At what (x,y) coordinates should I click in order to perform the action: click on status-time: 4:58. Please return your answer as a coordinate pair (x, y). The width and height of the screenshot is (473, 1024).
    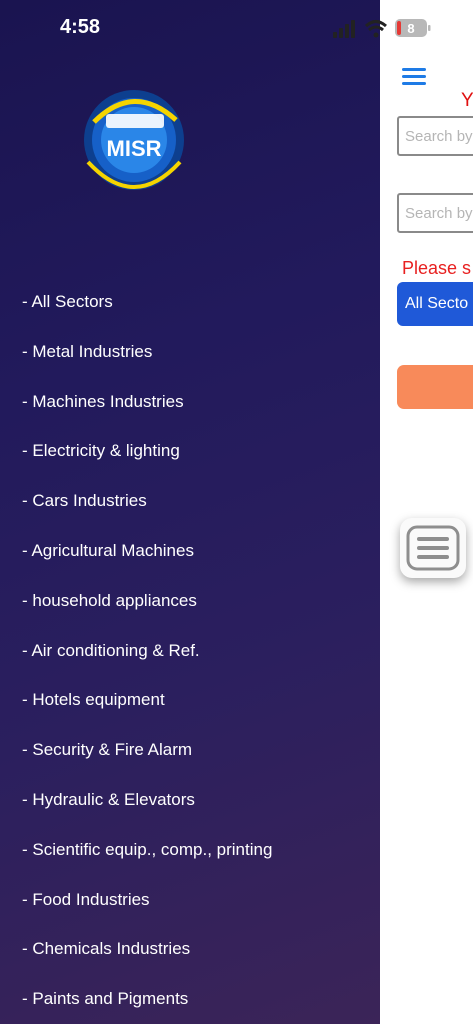
    Looking at the image, I should click on (80, 27).